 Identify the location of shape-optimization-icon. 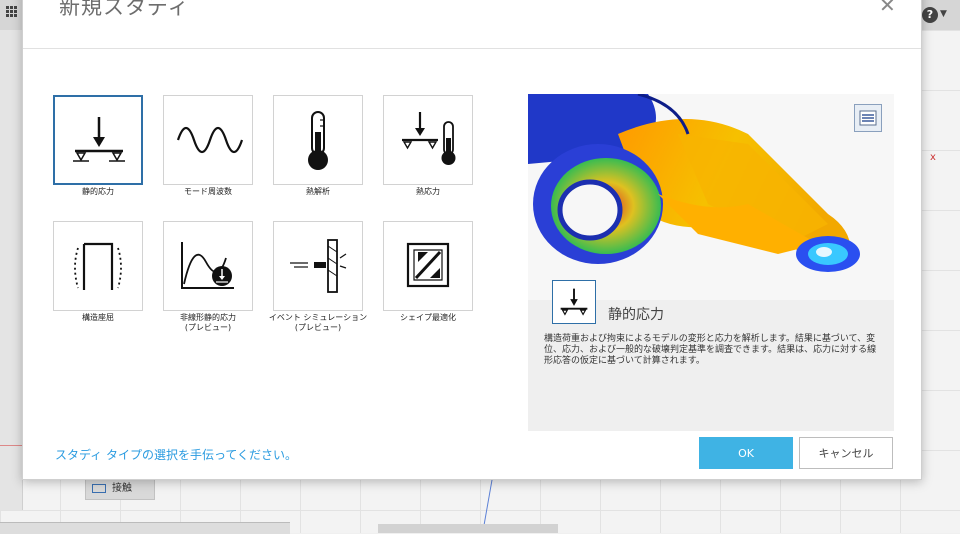
(428, 265).